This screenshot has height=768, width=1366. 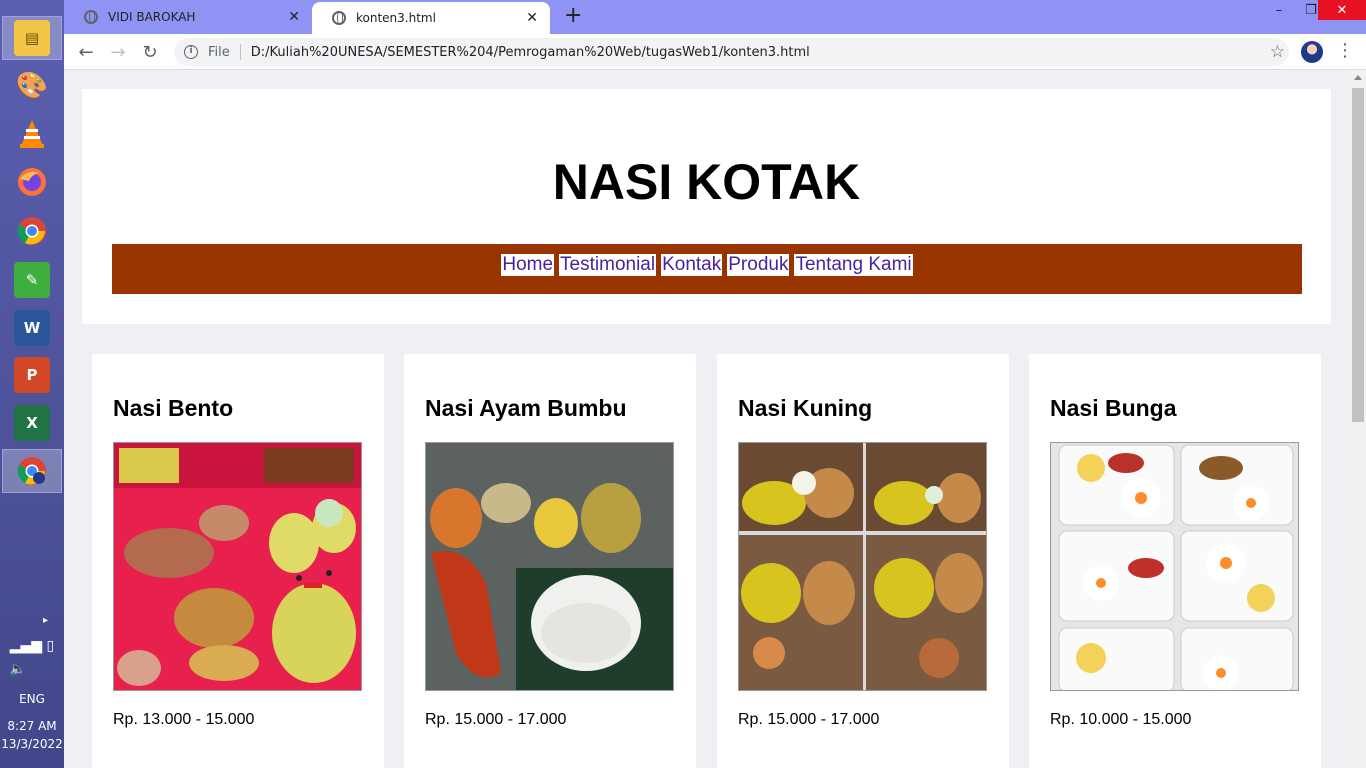 What do you see at coordinates (32, 646) in the screenshot?
I see `network-icon: ▂▄▆ ▯` at bounding box center [32, 646].